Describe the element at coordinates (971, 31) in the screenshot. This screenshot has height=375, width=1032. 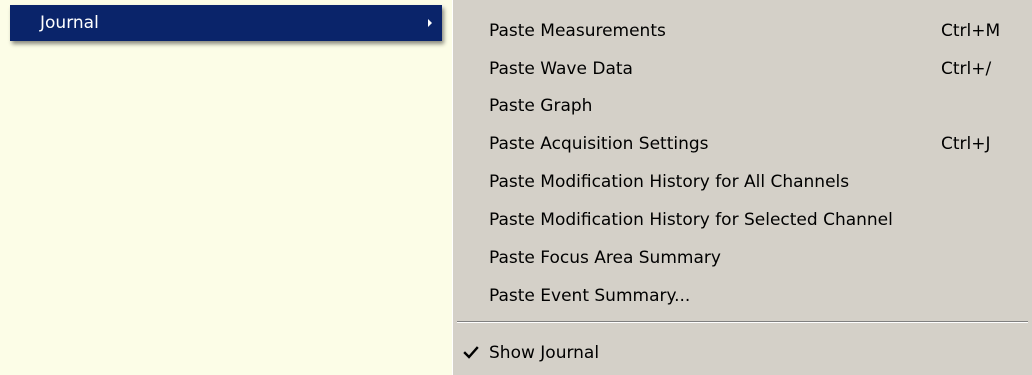
I see `menu-item-shortcut: Ctrl+M` at that location.